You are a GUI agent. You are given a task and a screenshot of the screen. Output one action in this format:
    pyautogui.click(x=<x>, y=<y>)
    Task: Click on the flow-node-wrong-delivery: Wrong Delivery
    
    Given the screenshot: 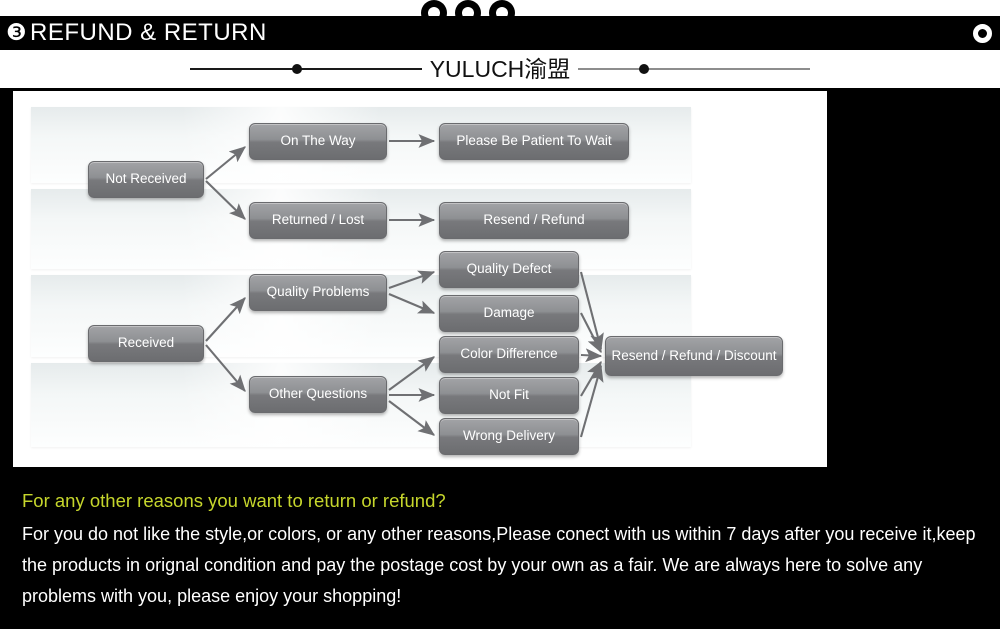 What is the action you would take?
    pyautogui.click(x=509, y=436)
    